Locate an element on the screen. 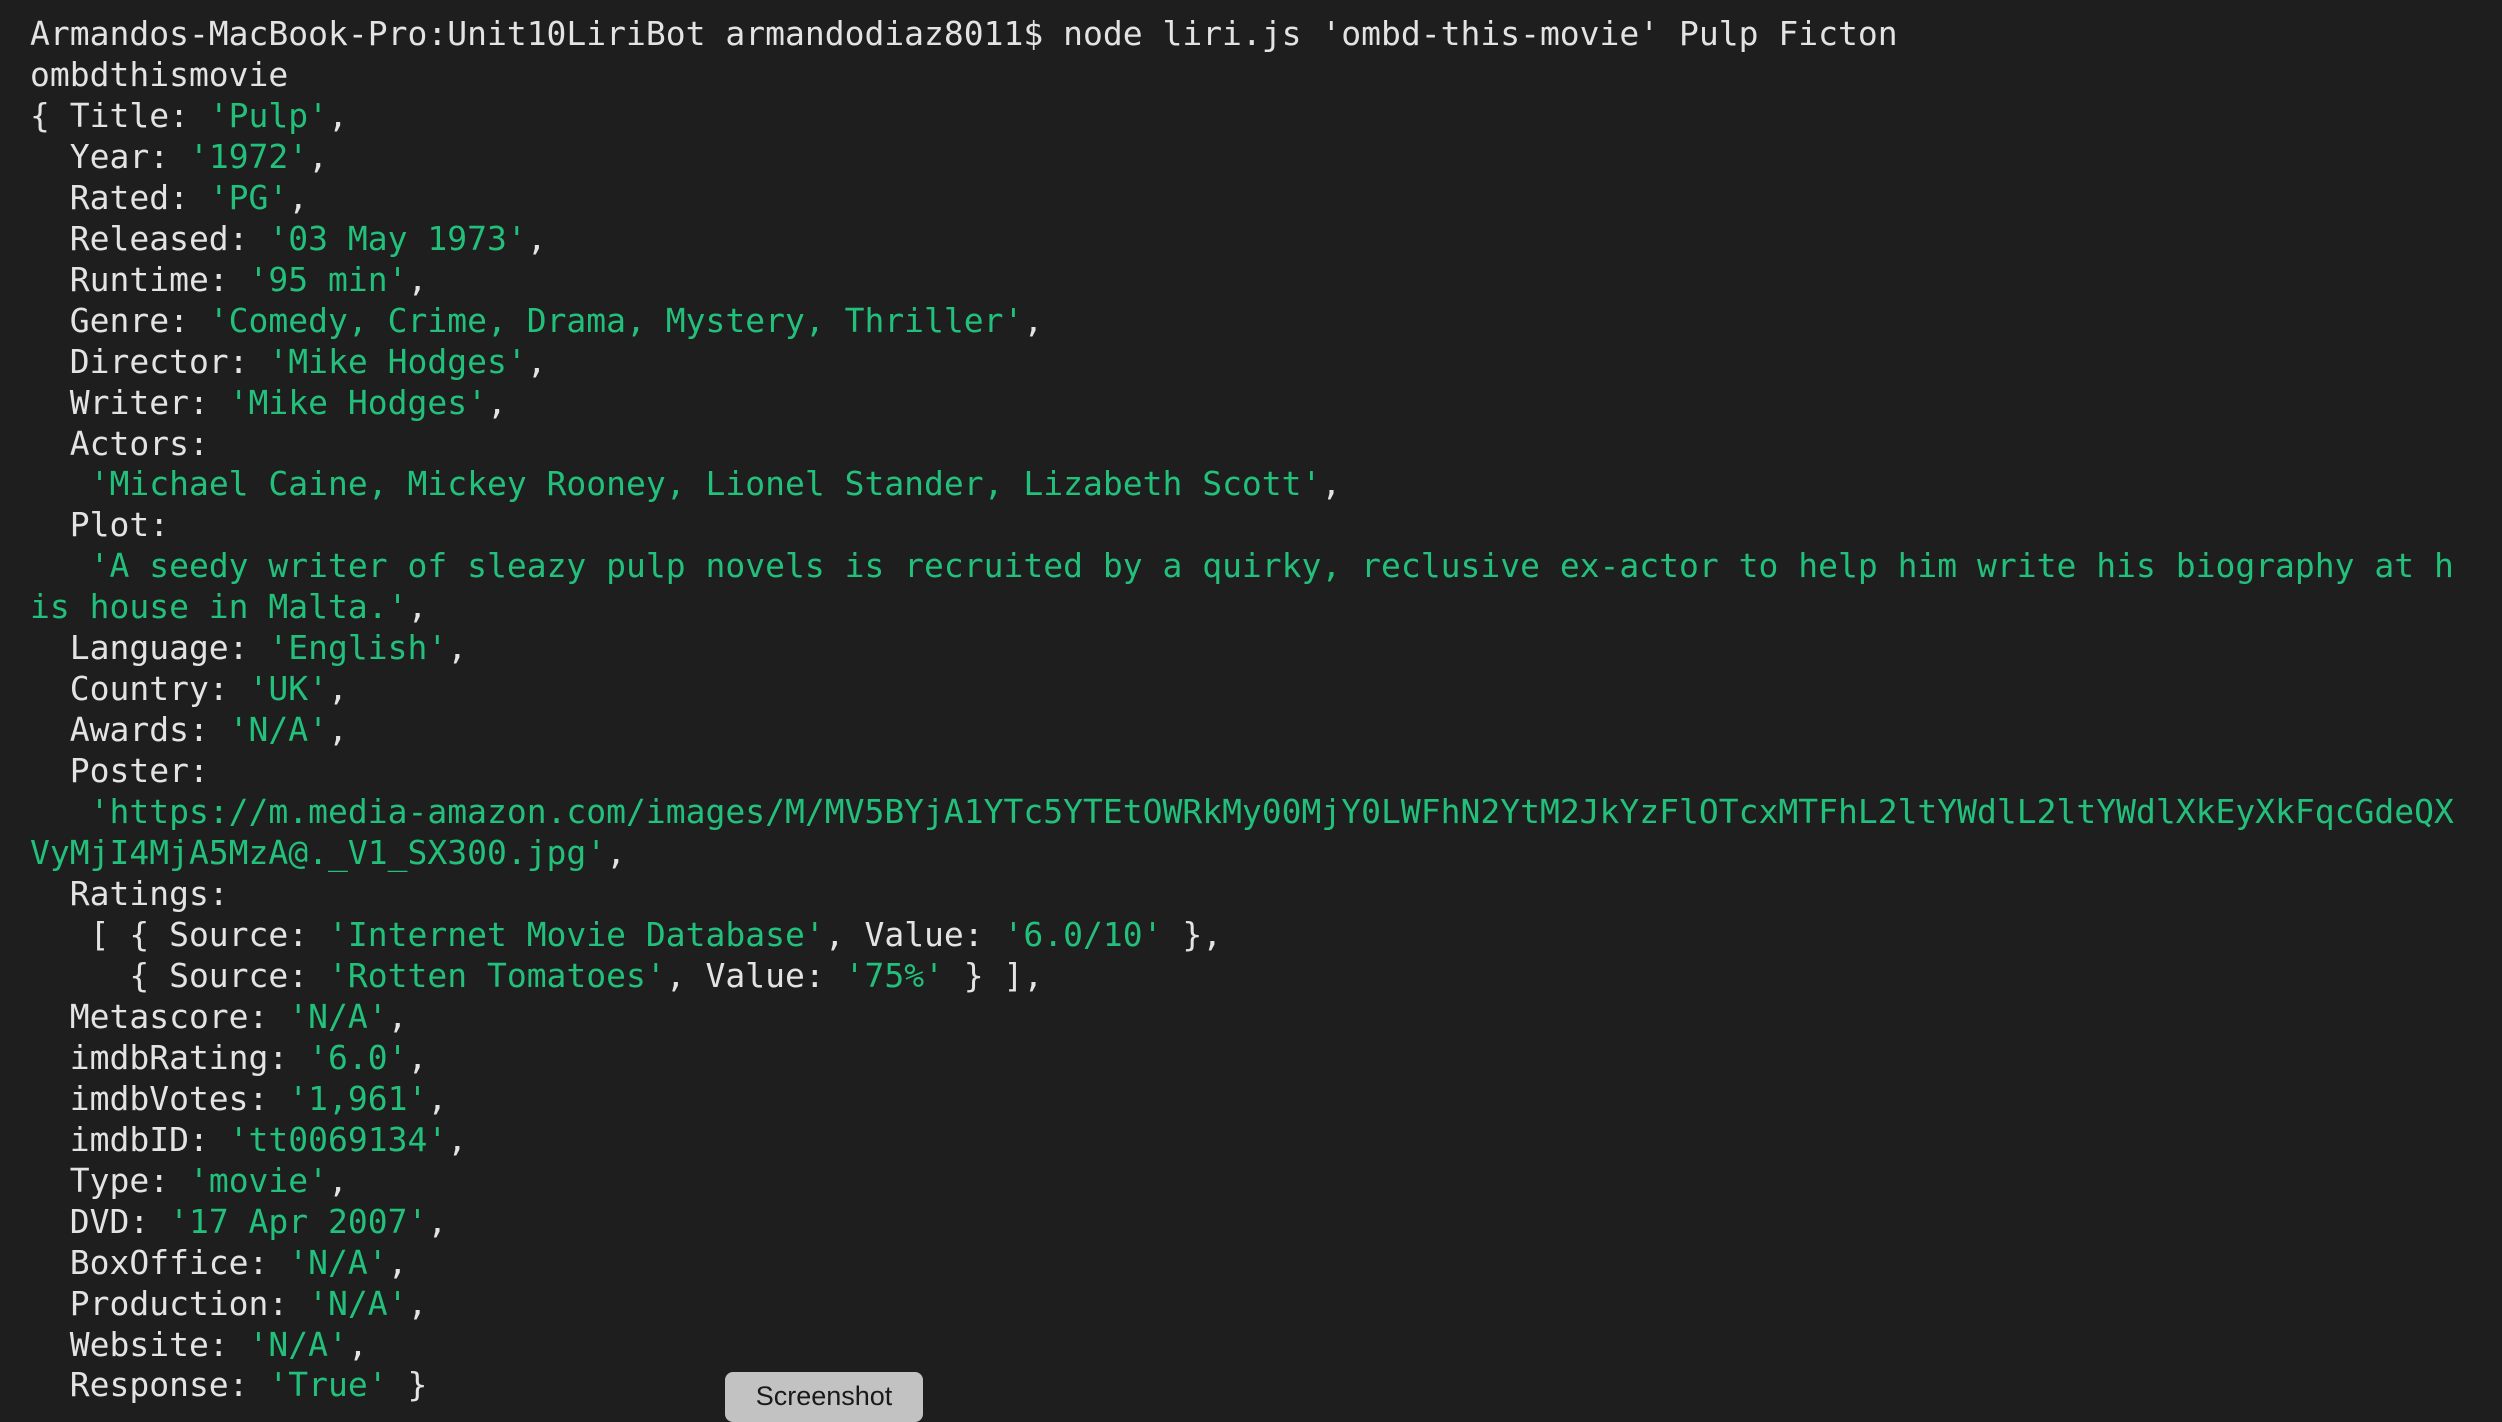 Image resolution: width=2502 pixels, height=1422 pixels. plain-text: Year: is located at coordinates (109, 156).